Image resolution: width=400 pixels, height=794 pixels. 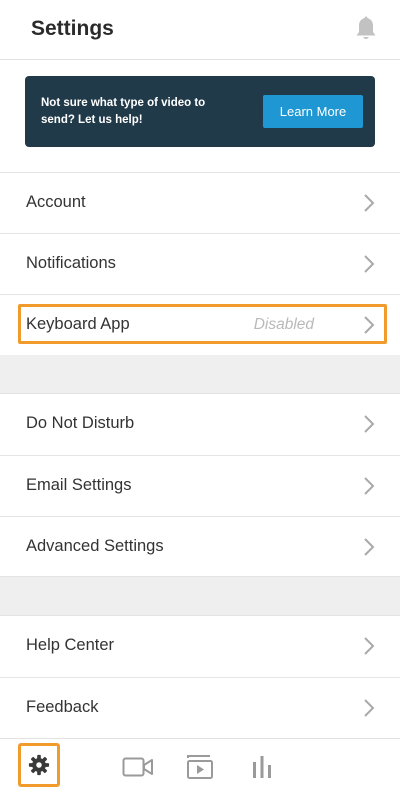 I want to click on header: Settings, so click(x=200, y=30).